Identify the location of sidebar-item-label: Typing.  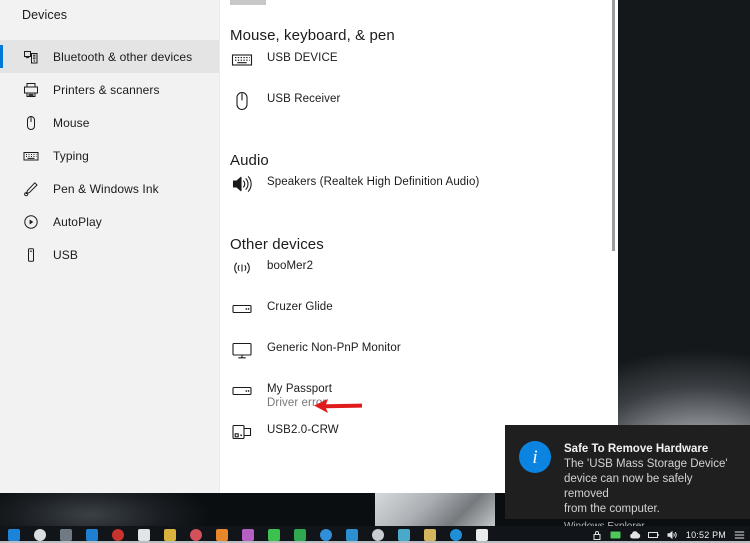
(71, 155).